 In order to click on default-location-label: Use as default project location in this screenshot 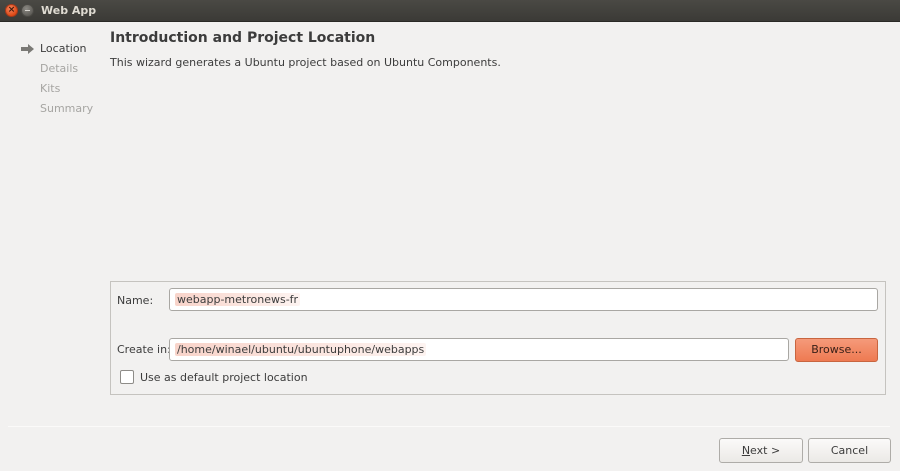, I will do `click(224, 377)`.